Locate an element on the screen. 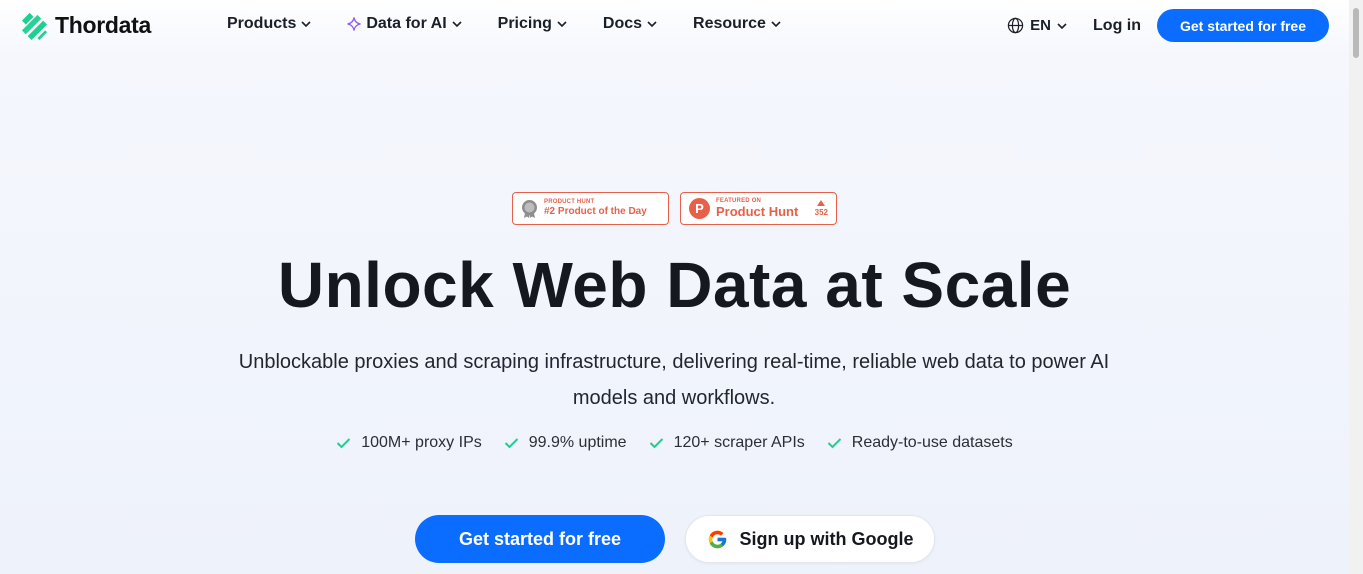 The height and width of the screenshot is (574, 1363). badge-main-text: Product Hunt is located at coordinates (757, 211).